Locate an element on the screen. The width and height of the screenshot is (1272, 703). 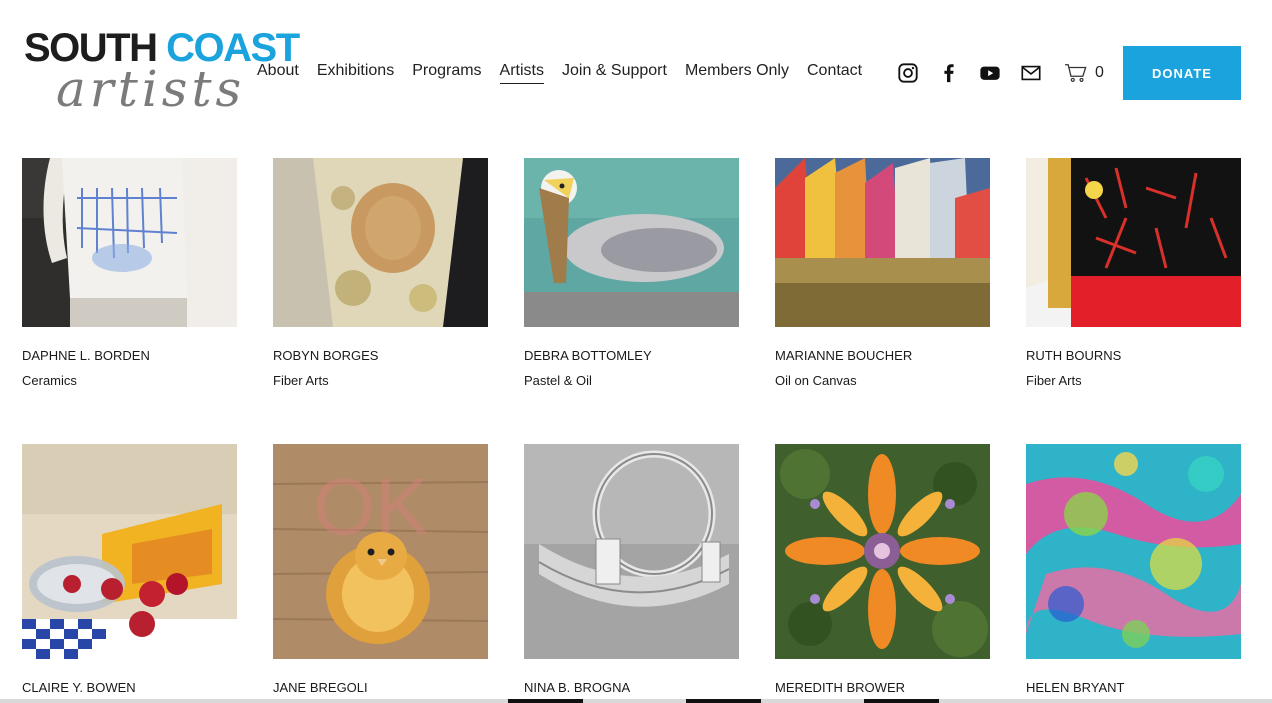
artist-thumbnail: OK is located at coordinates (380, 551).